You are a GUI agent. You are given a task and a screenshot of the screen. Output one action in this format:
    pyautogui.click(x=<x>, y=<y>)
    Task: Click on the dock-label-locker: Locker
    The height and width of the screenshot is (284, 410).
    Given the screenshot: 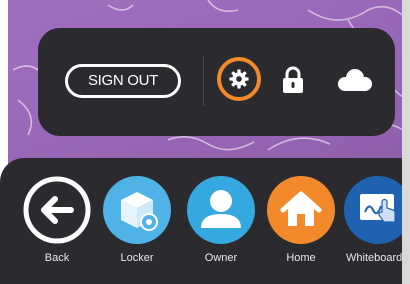 What is the action you would take?
    pyautogui.click(x=137, y=258)
    